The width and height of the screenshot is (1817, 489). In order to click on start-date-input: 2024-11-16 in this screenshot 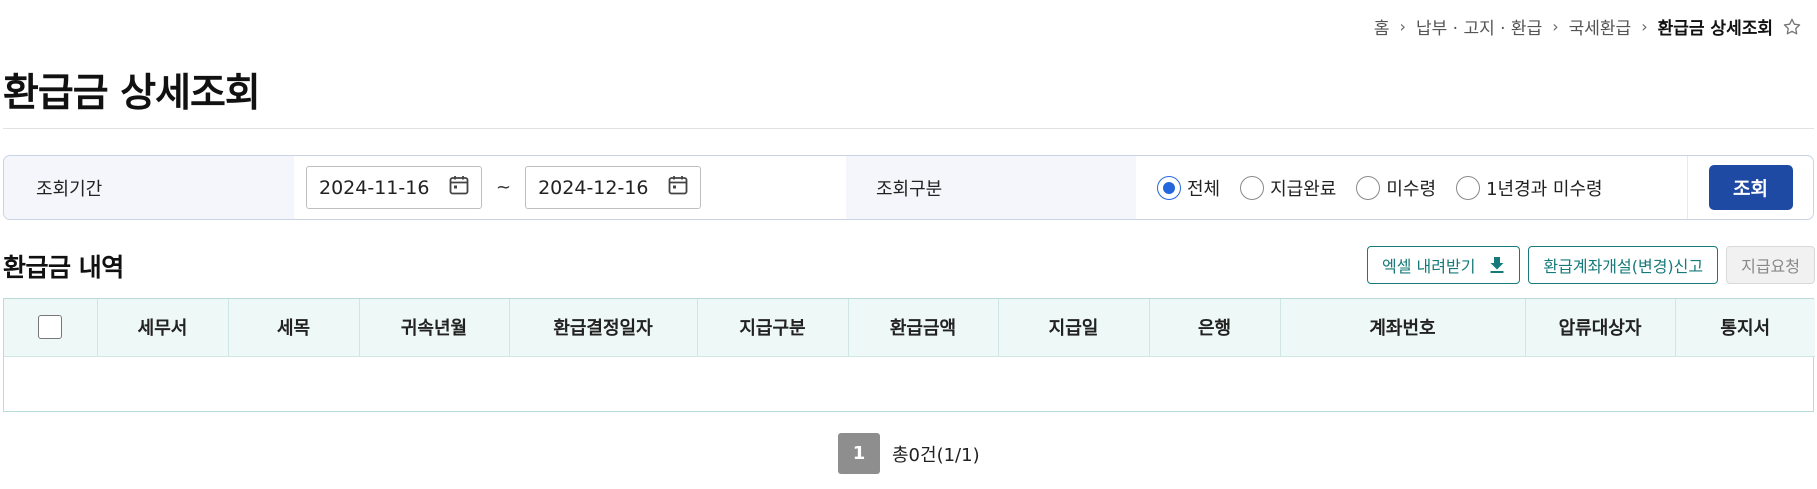, I will do `click(394, 187)`.